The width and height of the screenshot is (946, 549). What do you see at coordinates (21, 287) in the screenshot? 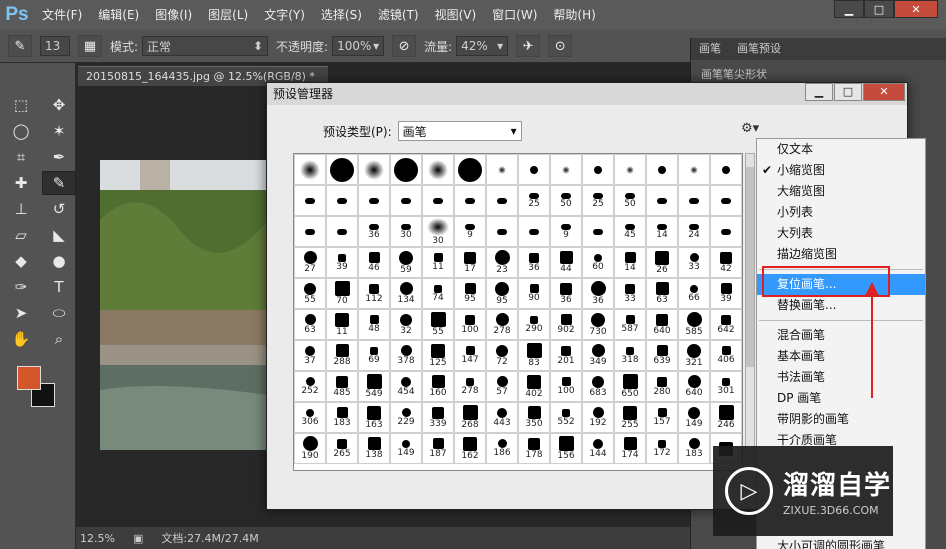
I see `pen-tool-icon: ✑` at bounding box center [21, 287].